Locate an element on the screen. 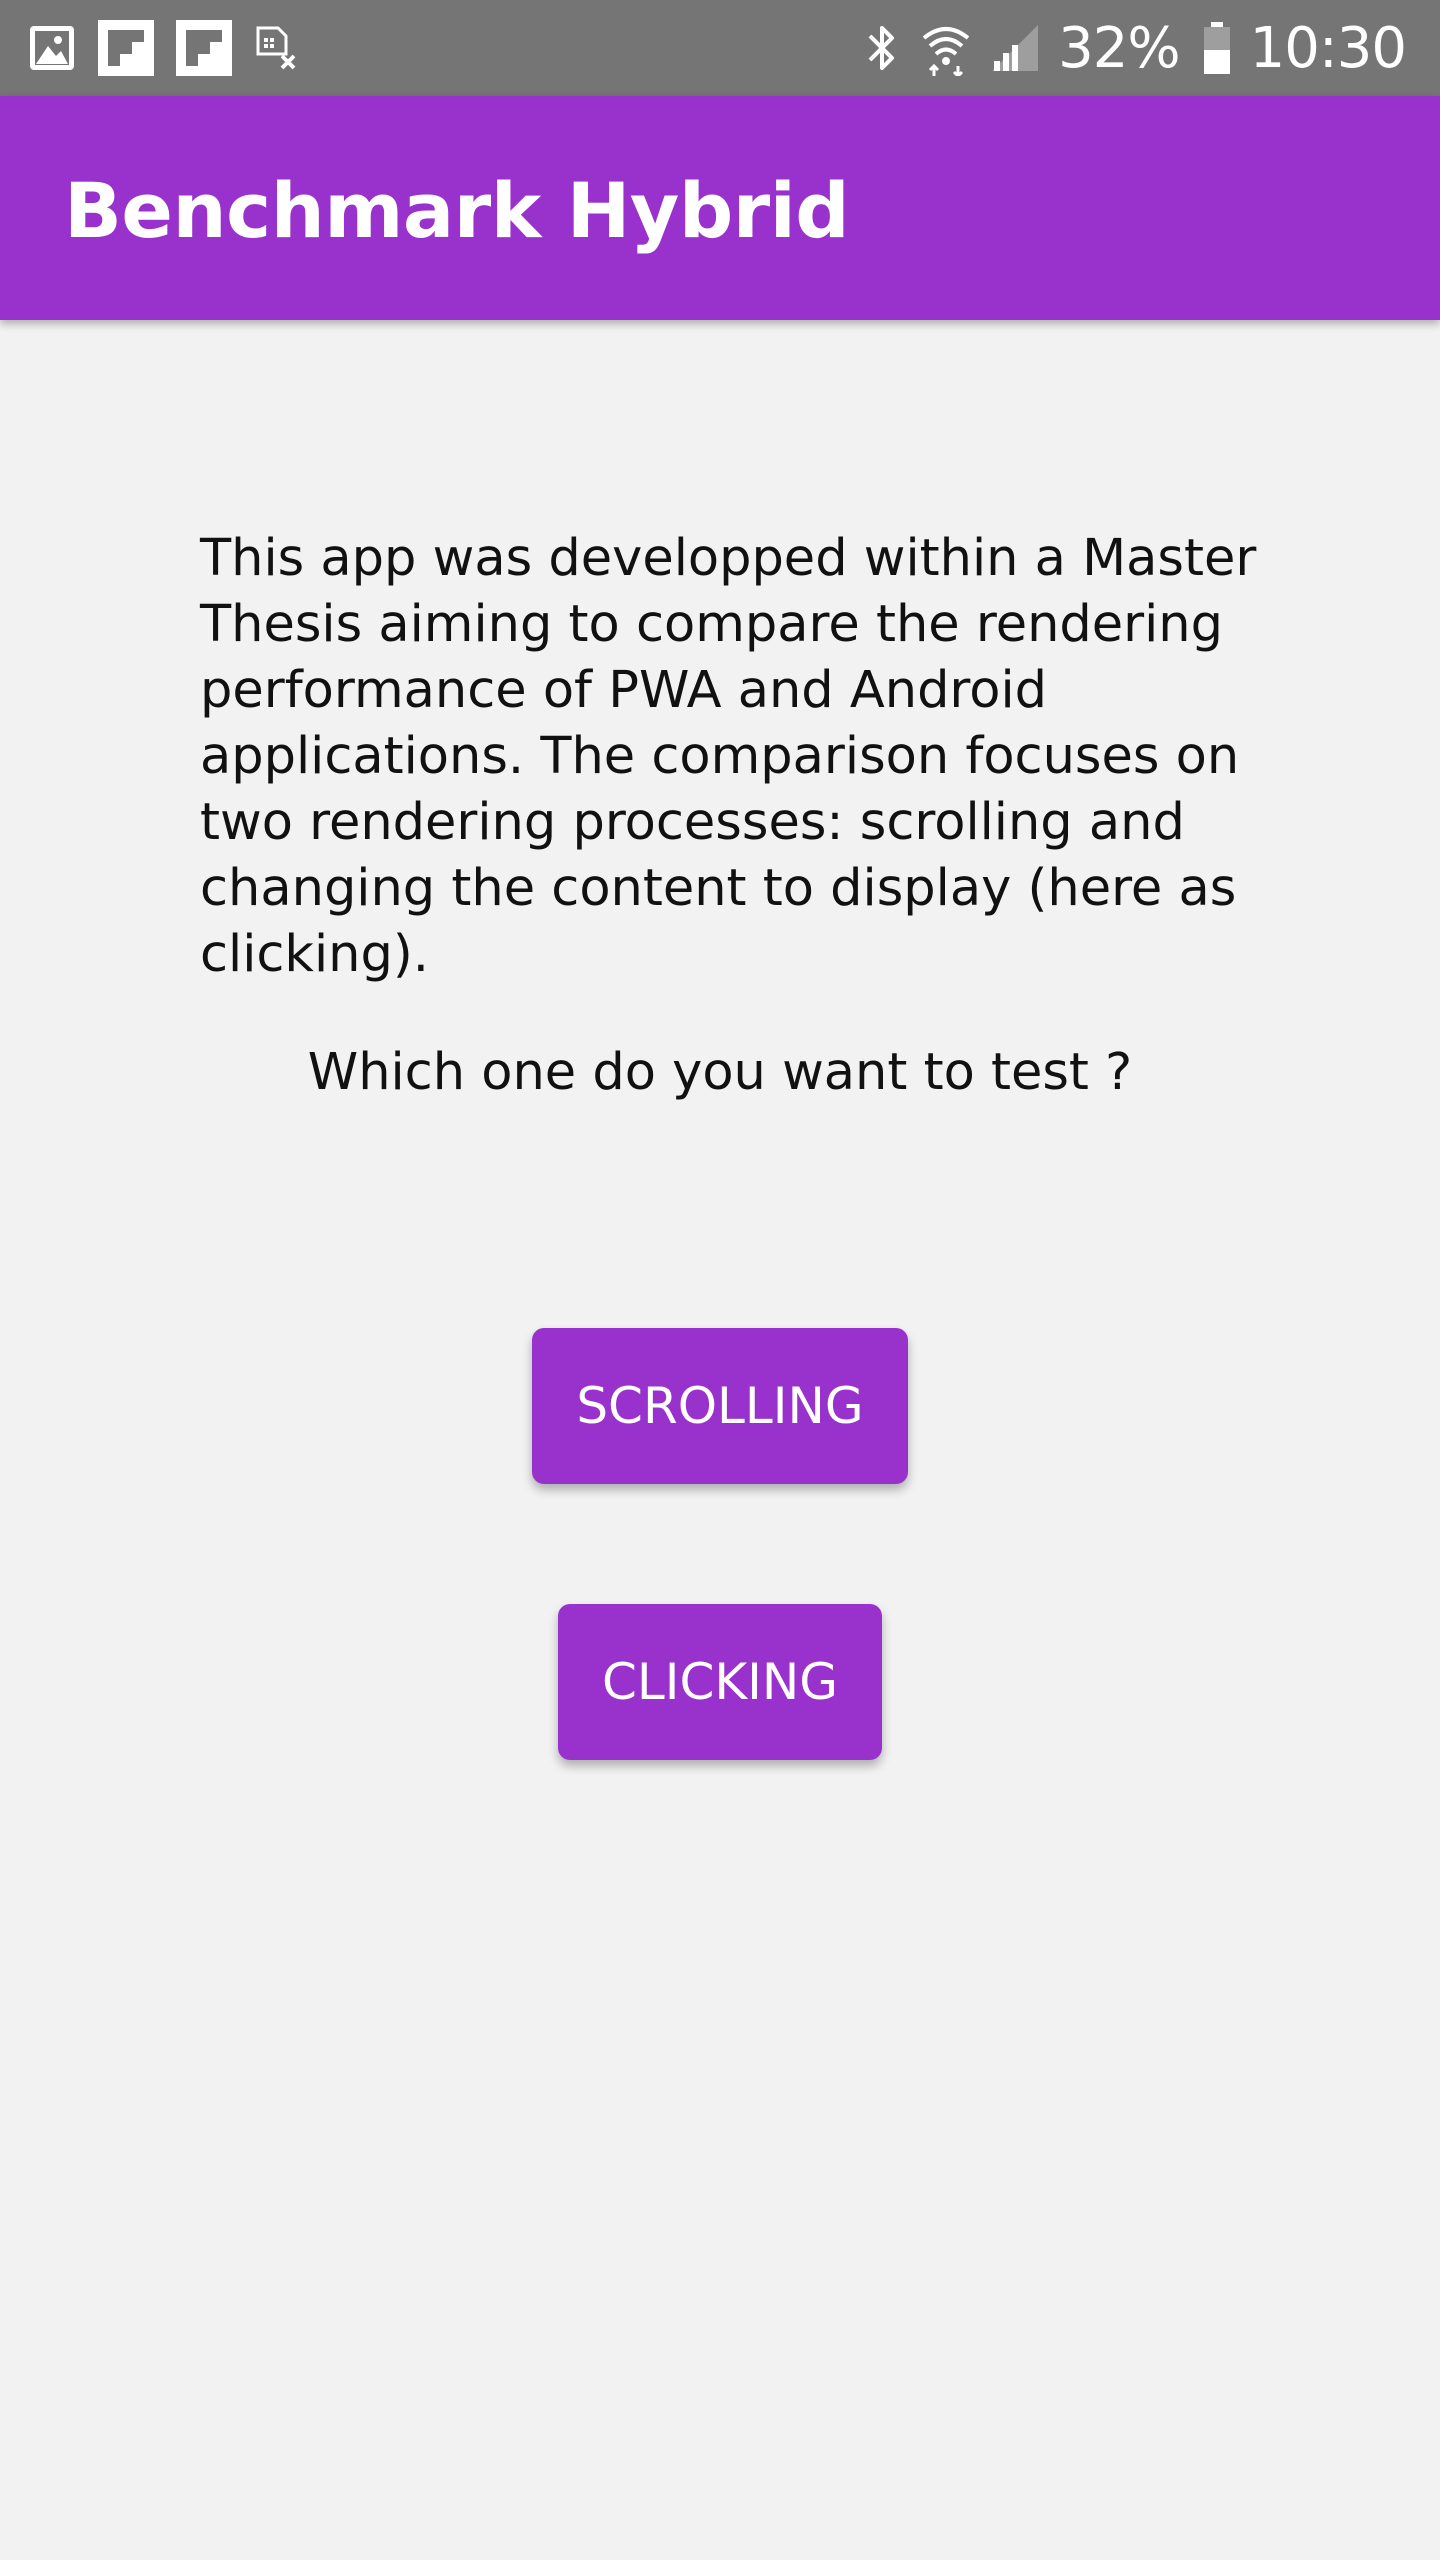 This screenshot has width=1440, height=2560. page-title: Benchmark Hybrid is located at coordinates (457, 210).